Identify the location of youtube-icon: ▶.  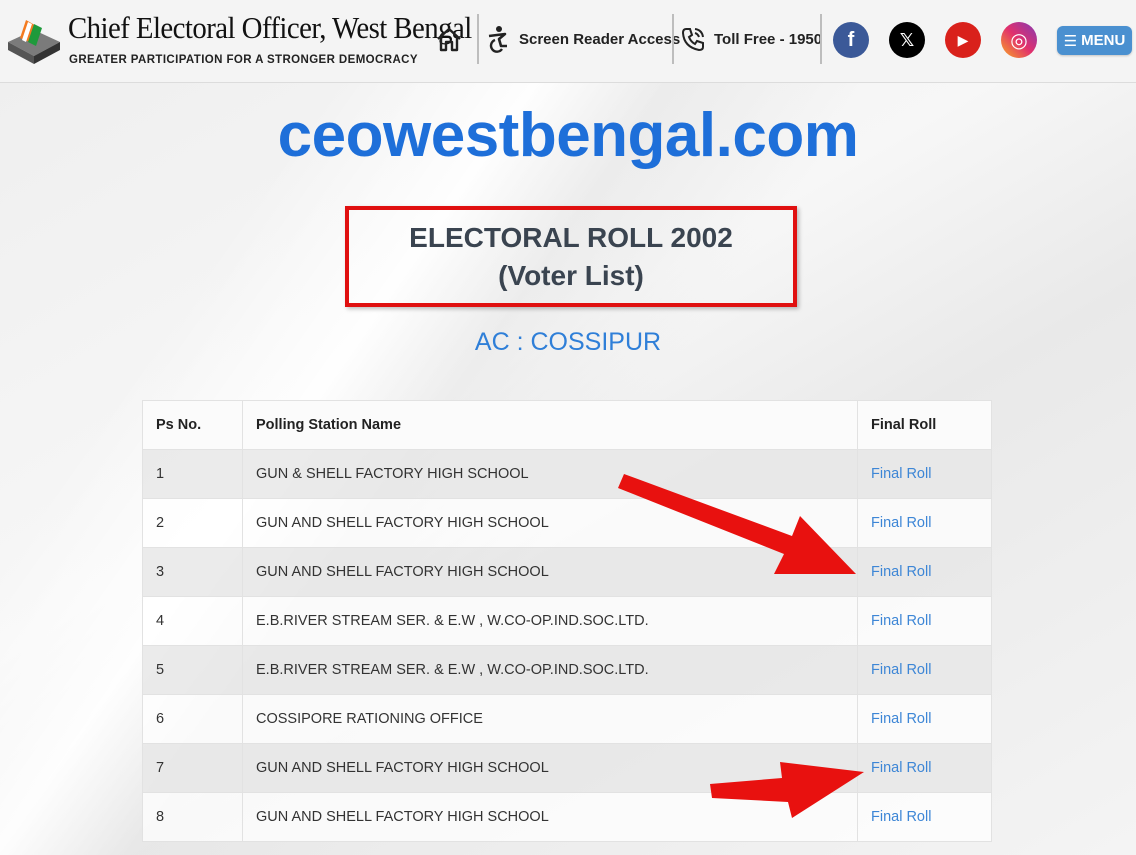
(963, 40).